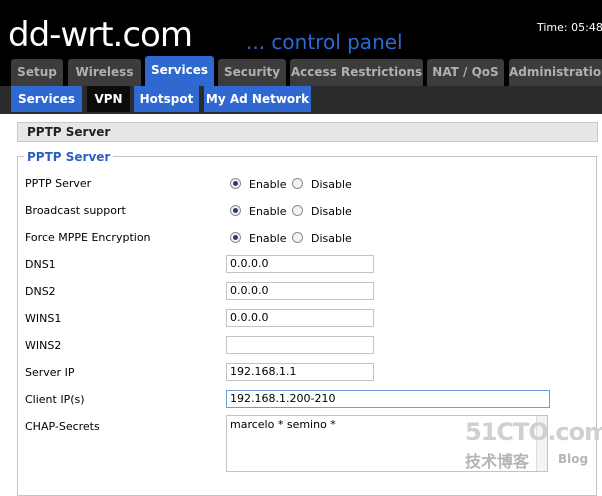  What do you see at coordinates (331, 211) in the screenshot?
I see `broadcast-disable-label: Disable` at bounding box center [331, 211].